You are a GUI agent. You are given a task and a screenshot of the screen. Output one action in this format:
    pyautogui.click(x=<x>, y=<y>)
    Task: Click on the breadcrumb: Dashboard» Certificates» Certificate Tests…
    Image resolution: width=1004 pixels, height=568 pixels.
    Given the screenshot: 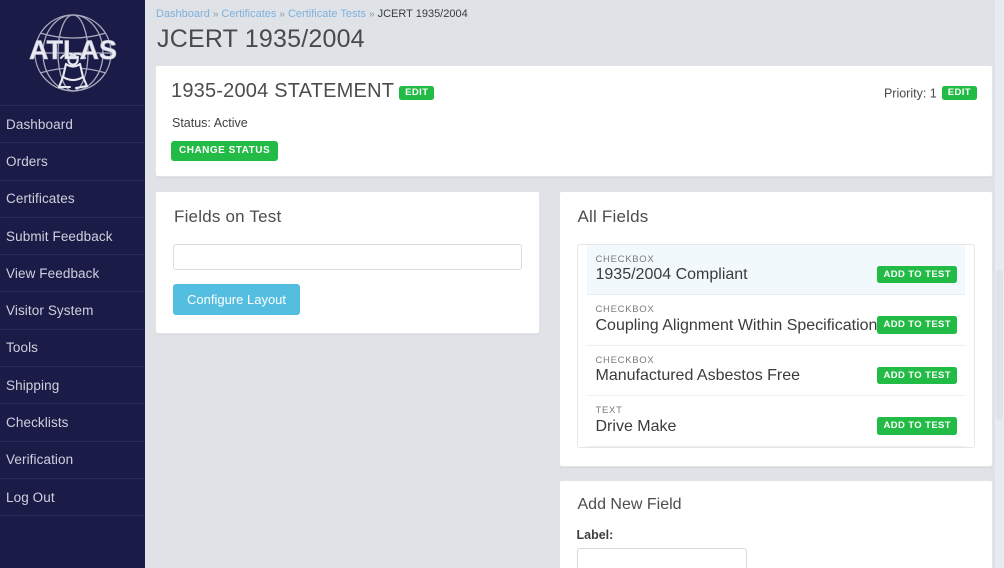 What is the action you would take?
    pyautogui.click(x=574, y=11)
    